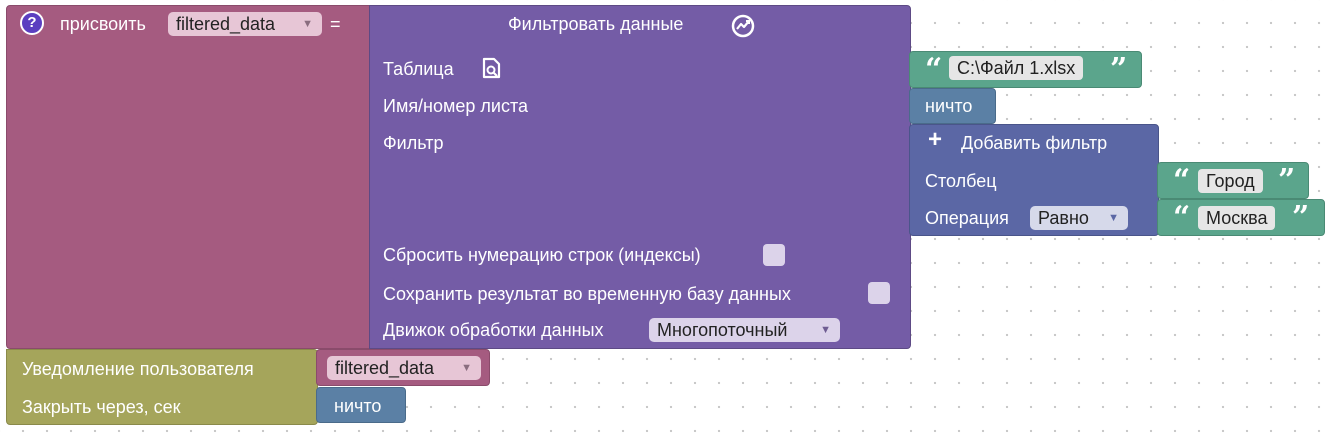 The image size is (1332, 437). I want to click on operation-dropdown: Равно ▼, so click(1079, 218).